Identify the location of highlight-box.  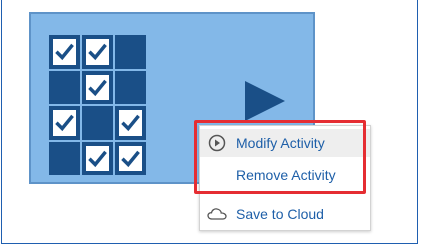
(280, 157).